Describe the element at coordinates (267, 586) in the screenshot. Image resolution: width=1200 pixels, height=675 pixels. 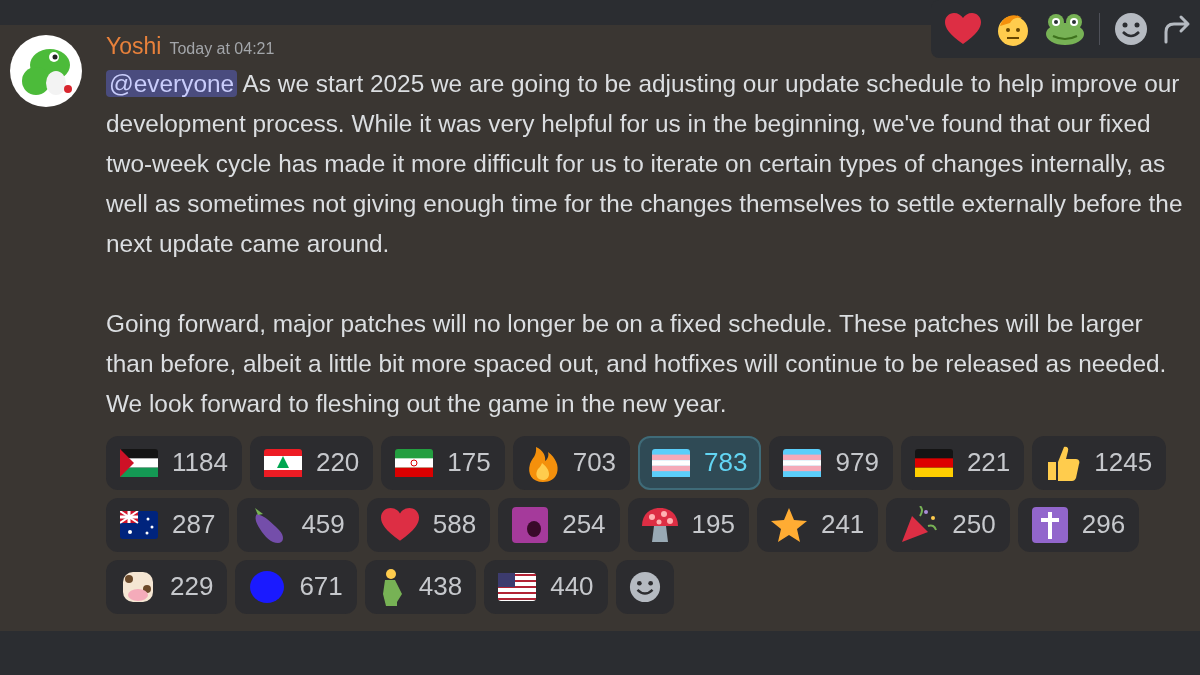
I see `blob-icon` at that location.